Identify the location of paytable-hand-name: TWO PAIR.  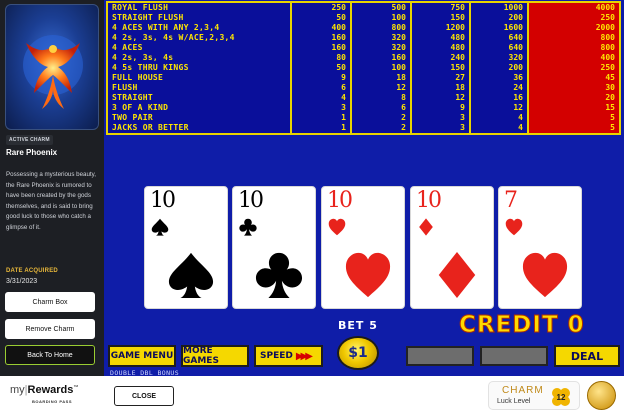
(132, 117).